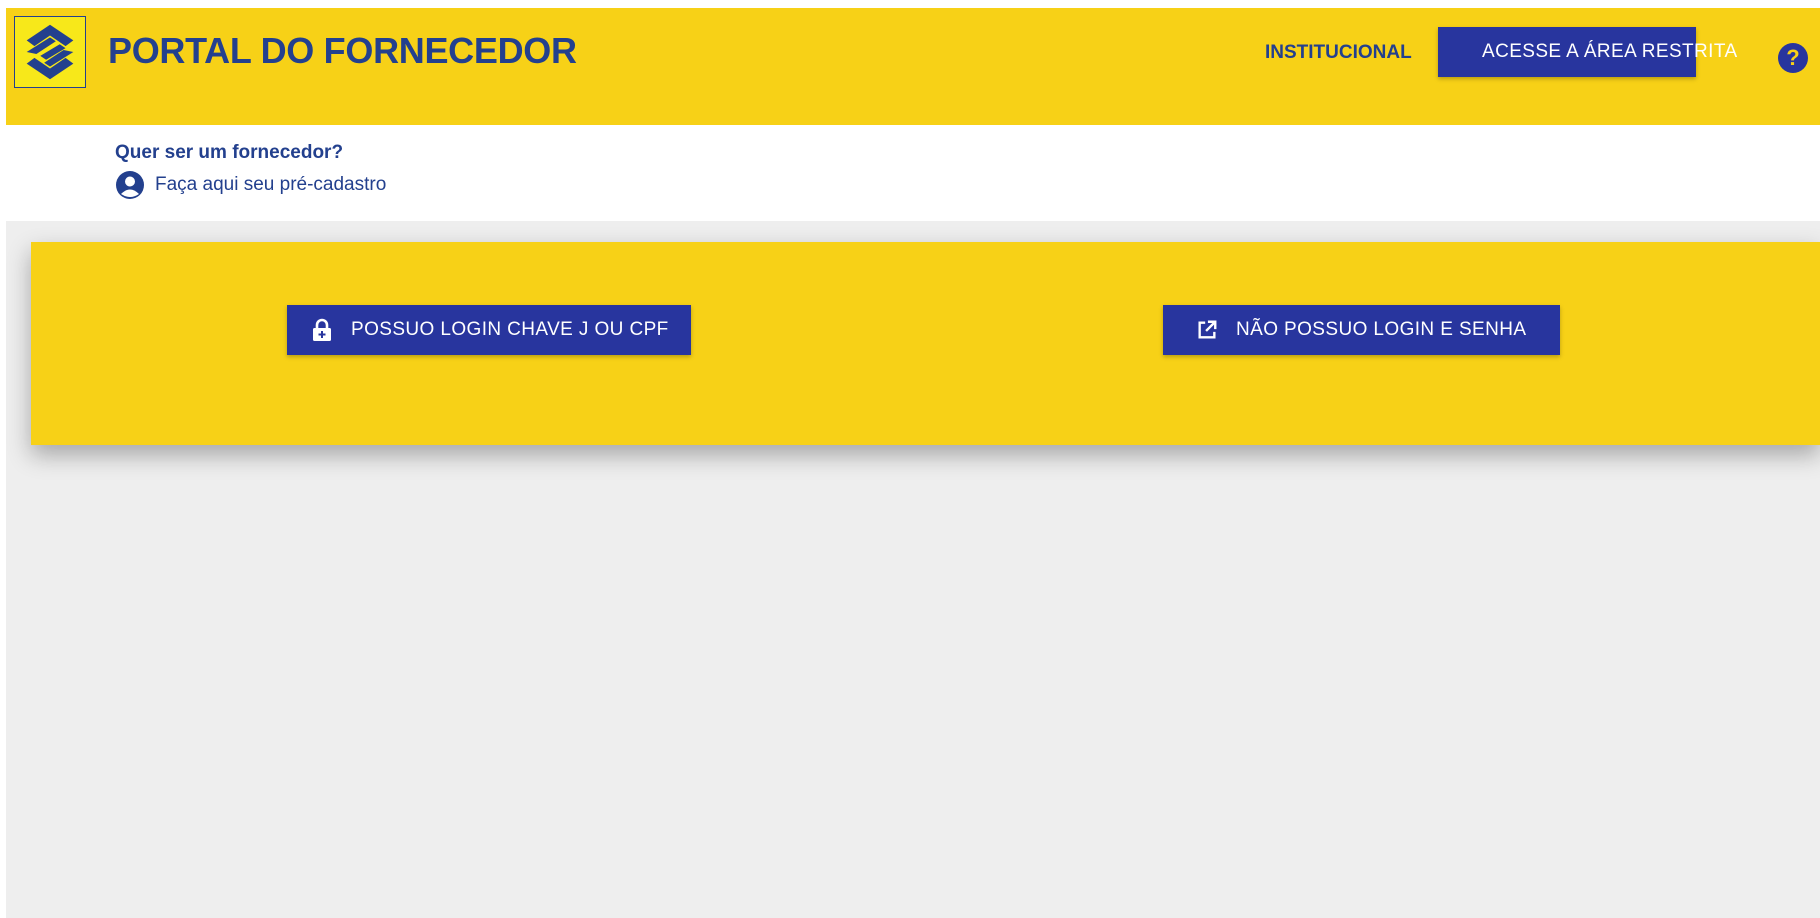 Image resolution: width=1820 pixels, height=918 pixels. I want to click on supplier-question: Quer ser um fornecedor?, so click(229, 152).